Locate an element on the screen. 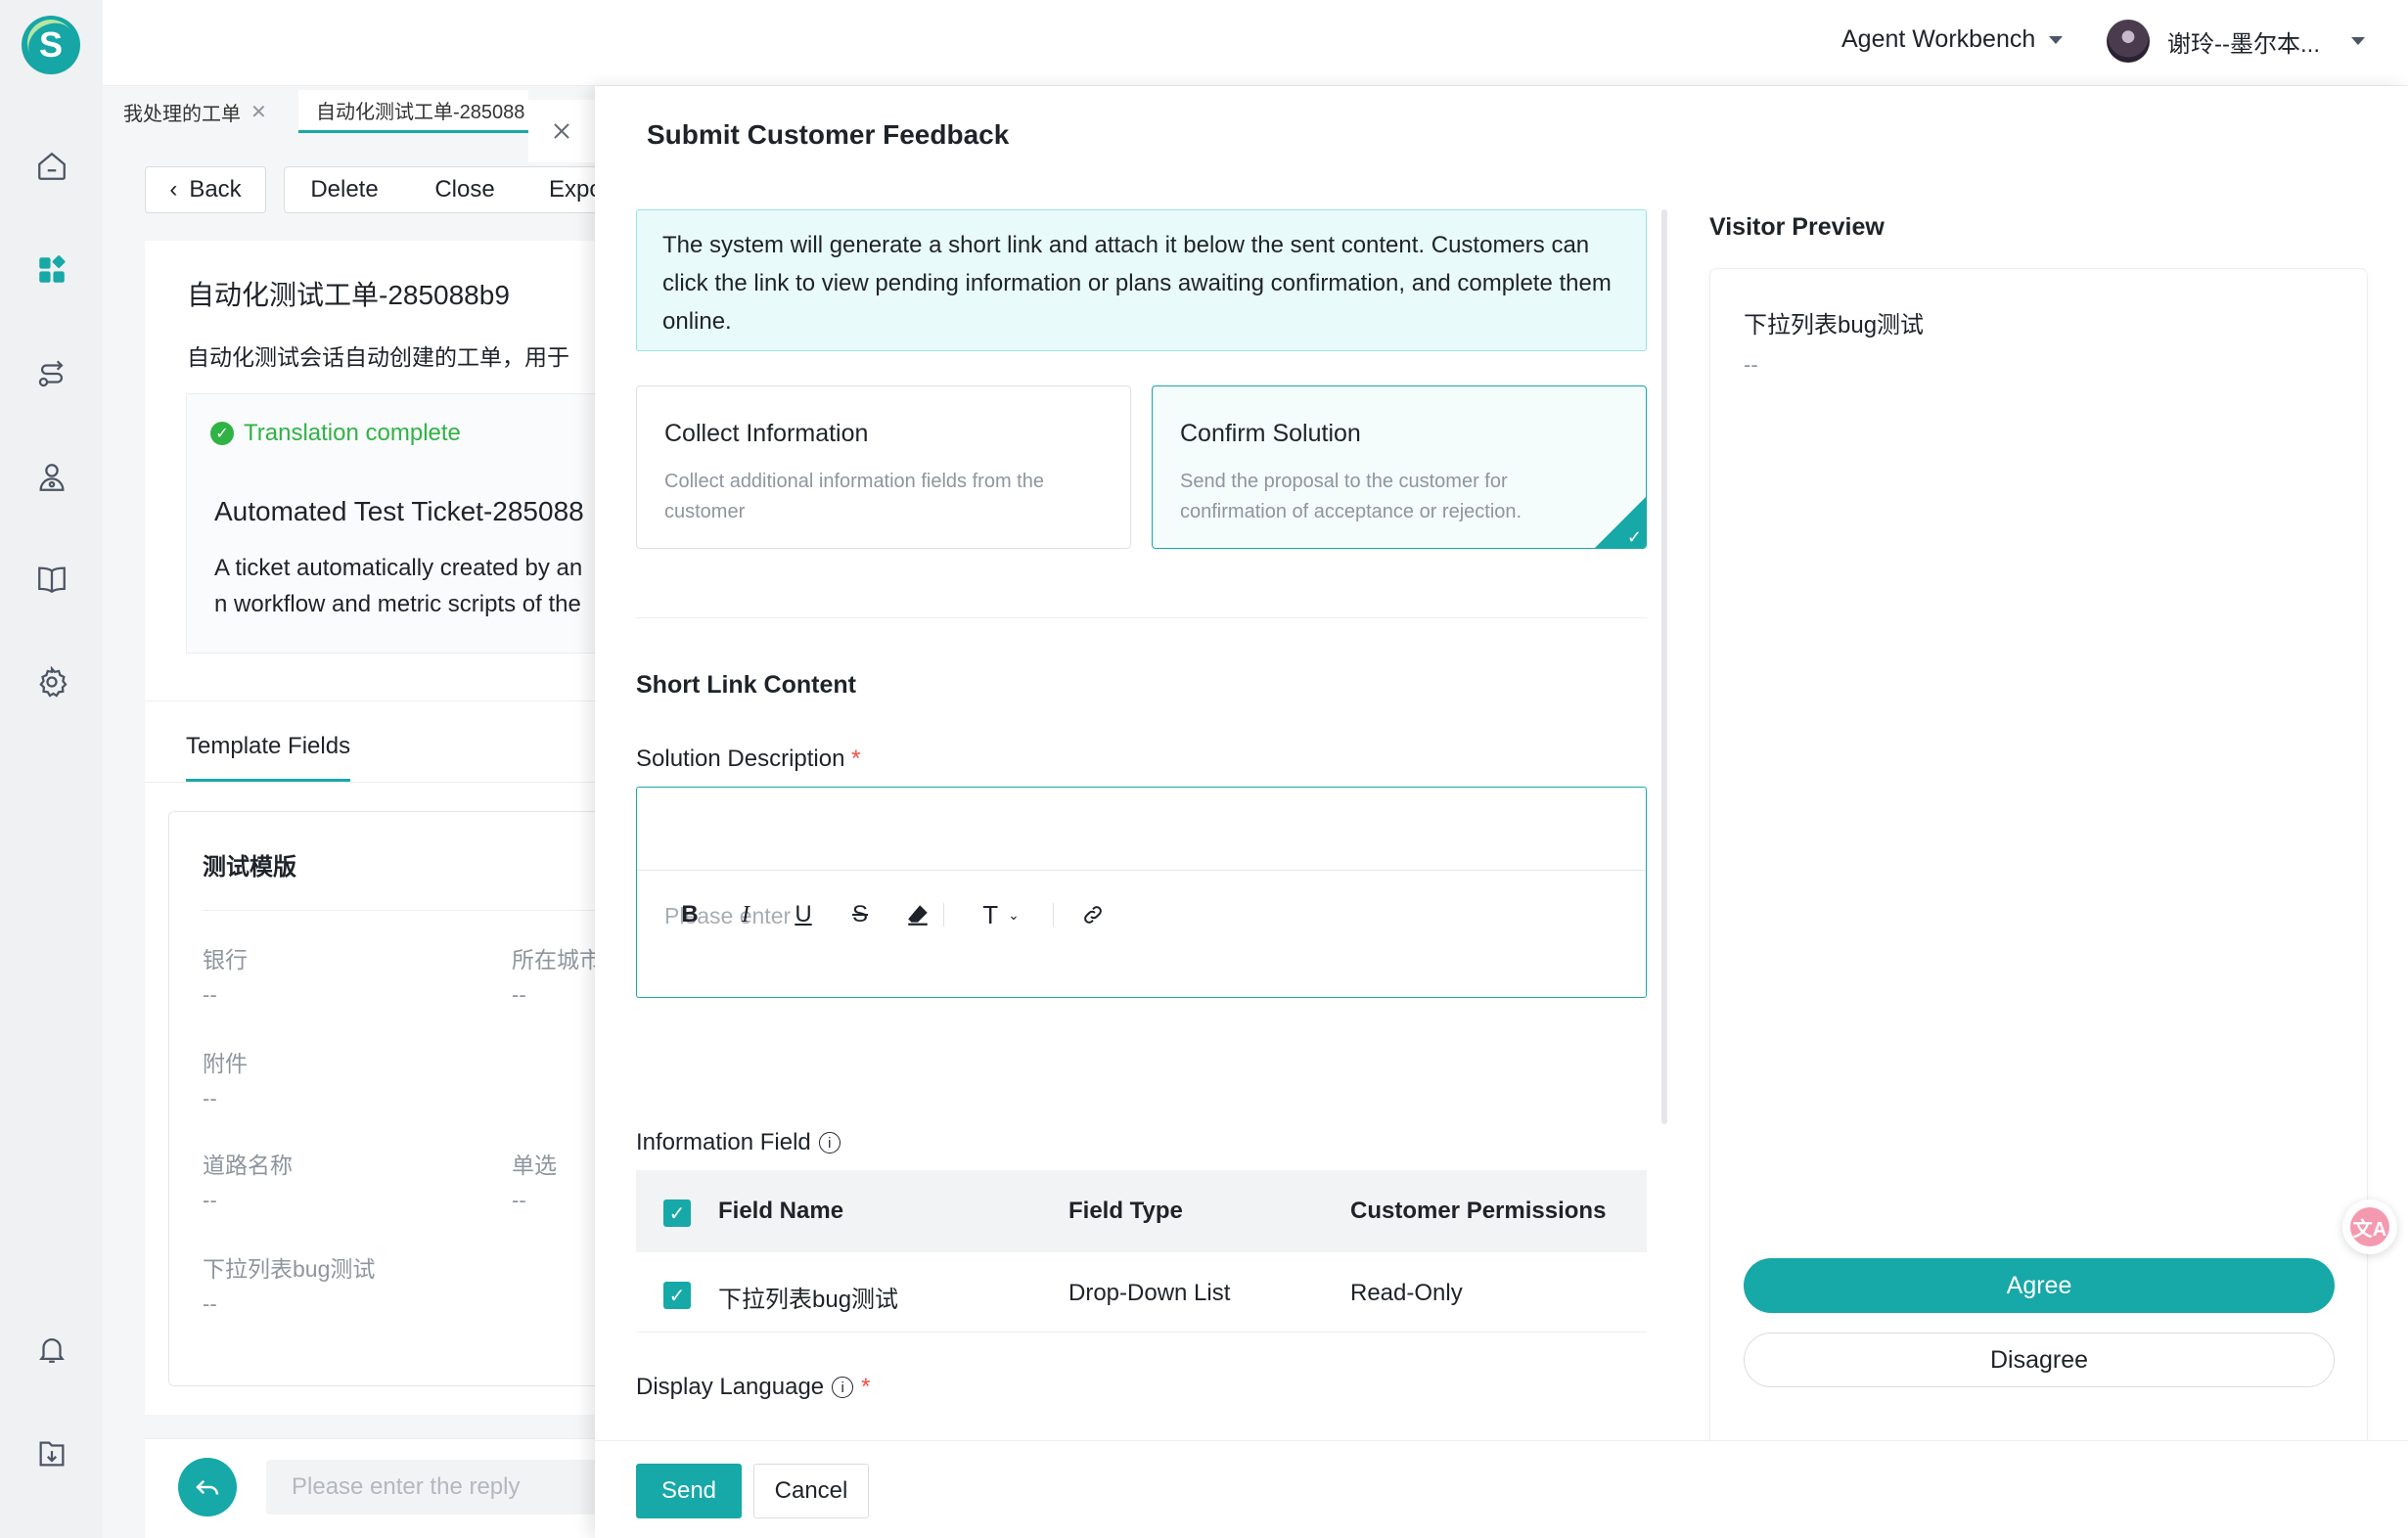 The height and width of the screenshot is (1538, 2408). text-style-icon: T is located at coordinates (991, 914).